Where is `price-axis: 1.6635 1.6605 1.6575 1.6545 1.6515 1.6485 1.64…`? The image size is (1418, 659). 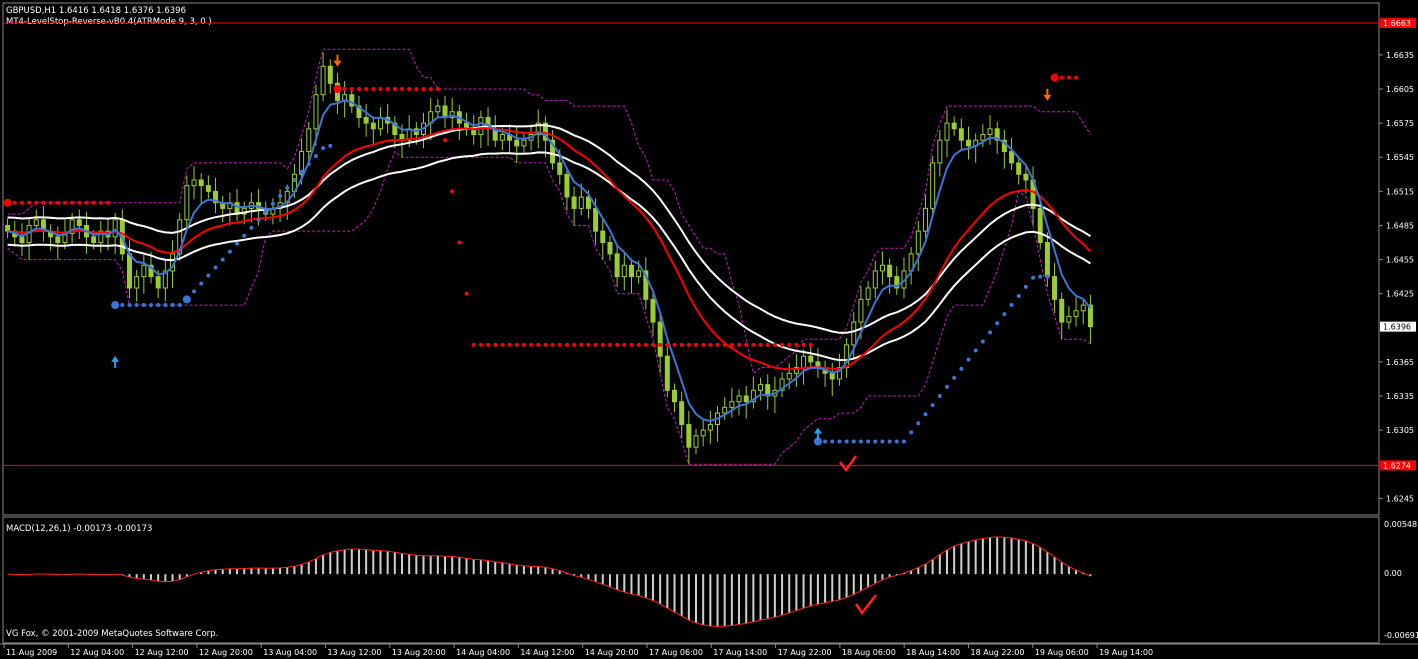
price-axis: 1.6635 1.6605 1.6575 1.6545 1.6515 1.6485 1.64… is located at coordinates (1397, 277).